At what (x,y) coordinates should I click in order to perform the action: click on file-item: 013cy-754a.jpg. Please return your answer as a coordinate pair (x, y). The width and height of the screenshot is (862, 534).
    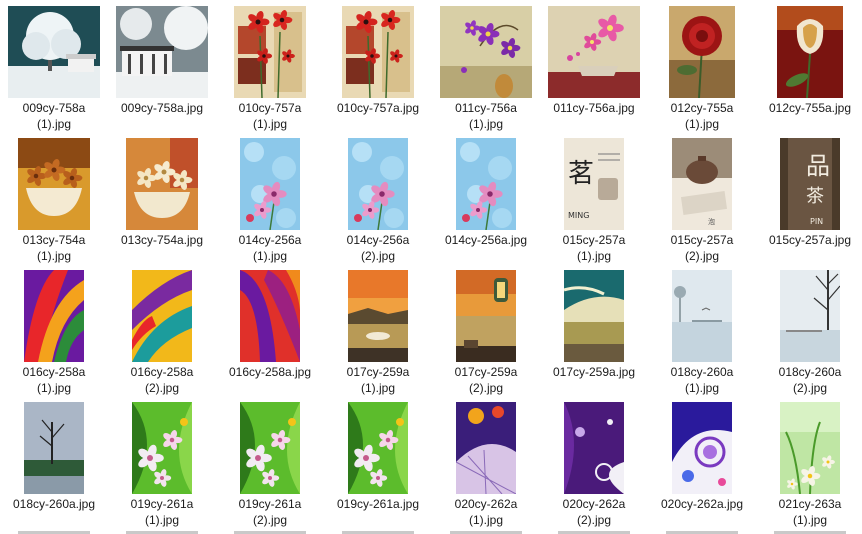
    Looking at the image, I should click on (162, 202).